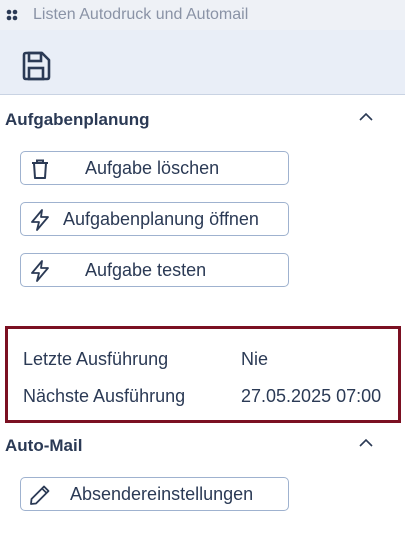 This screenshot has height=548, width=405. I want to click on window-title: Listen Autodruck und Automail, so click(141, 14).